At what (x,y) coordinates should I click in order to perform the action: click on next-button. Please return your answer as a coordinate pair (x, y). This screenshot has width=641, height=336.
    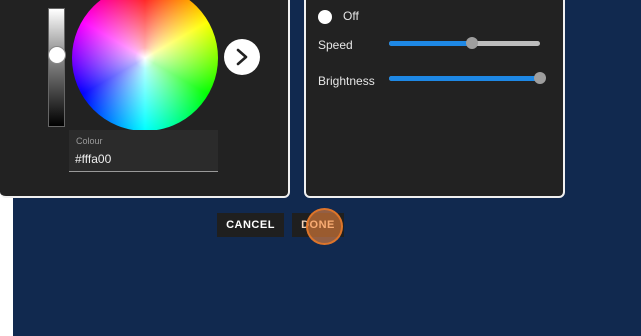
    Looking at the image, I should click on (242, 57).